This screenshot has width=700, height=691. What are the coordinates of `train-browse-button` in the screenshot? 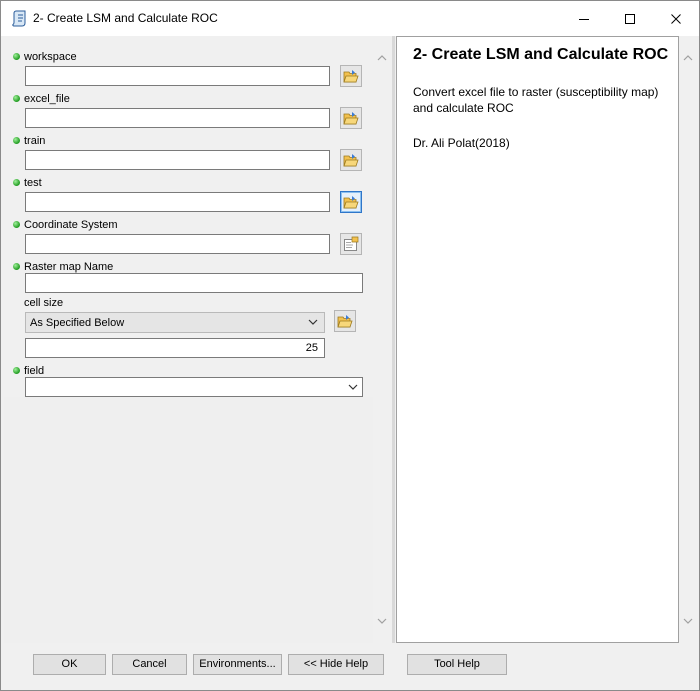 It's located at (351, 160).